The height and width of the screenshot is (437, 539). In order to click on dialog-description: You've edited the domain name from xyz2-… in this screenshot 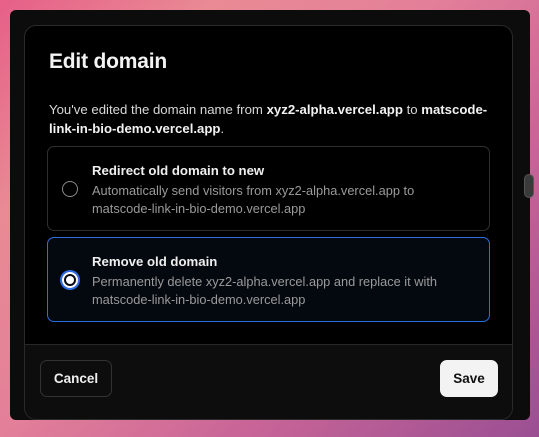, I will do `click(274, 119)`.